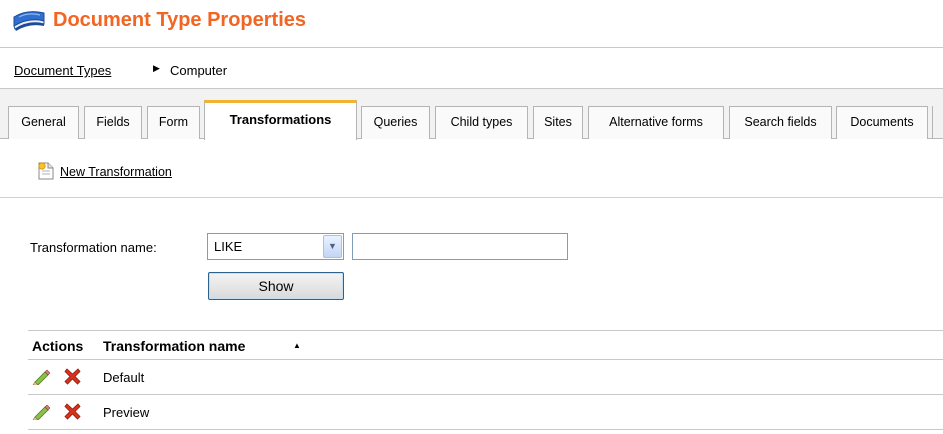  What do you see at coordinates (46, 171) in the screenshot?
I see `new-document-icon` at bounding box center [46, 171].